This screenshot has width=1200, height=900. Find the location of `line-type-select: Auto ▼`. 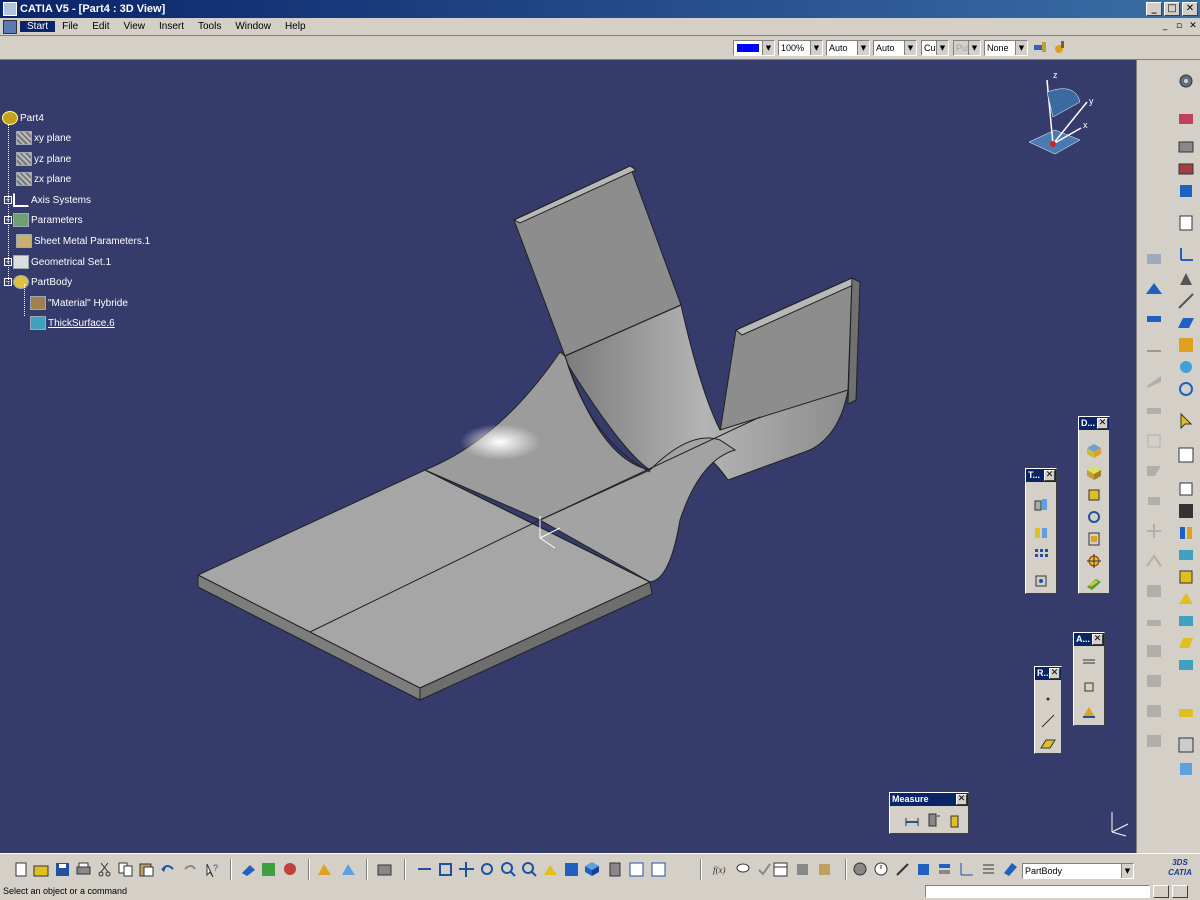

line-type-select: Auto ▼ is located at coordinates (895, 48).